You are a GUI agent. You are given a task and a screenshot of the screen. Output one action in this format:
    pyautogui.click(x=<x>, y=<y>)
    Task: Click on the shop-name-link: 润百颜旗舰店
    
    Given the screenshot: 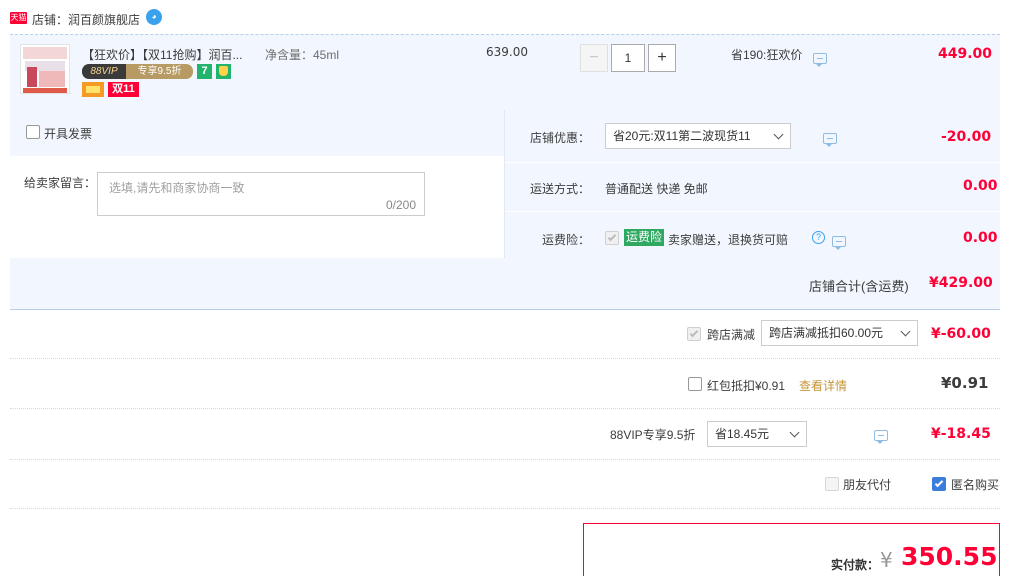 What is the action you would take?
    pyautogui.click(x=104, y=19)
    